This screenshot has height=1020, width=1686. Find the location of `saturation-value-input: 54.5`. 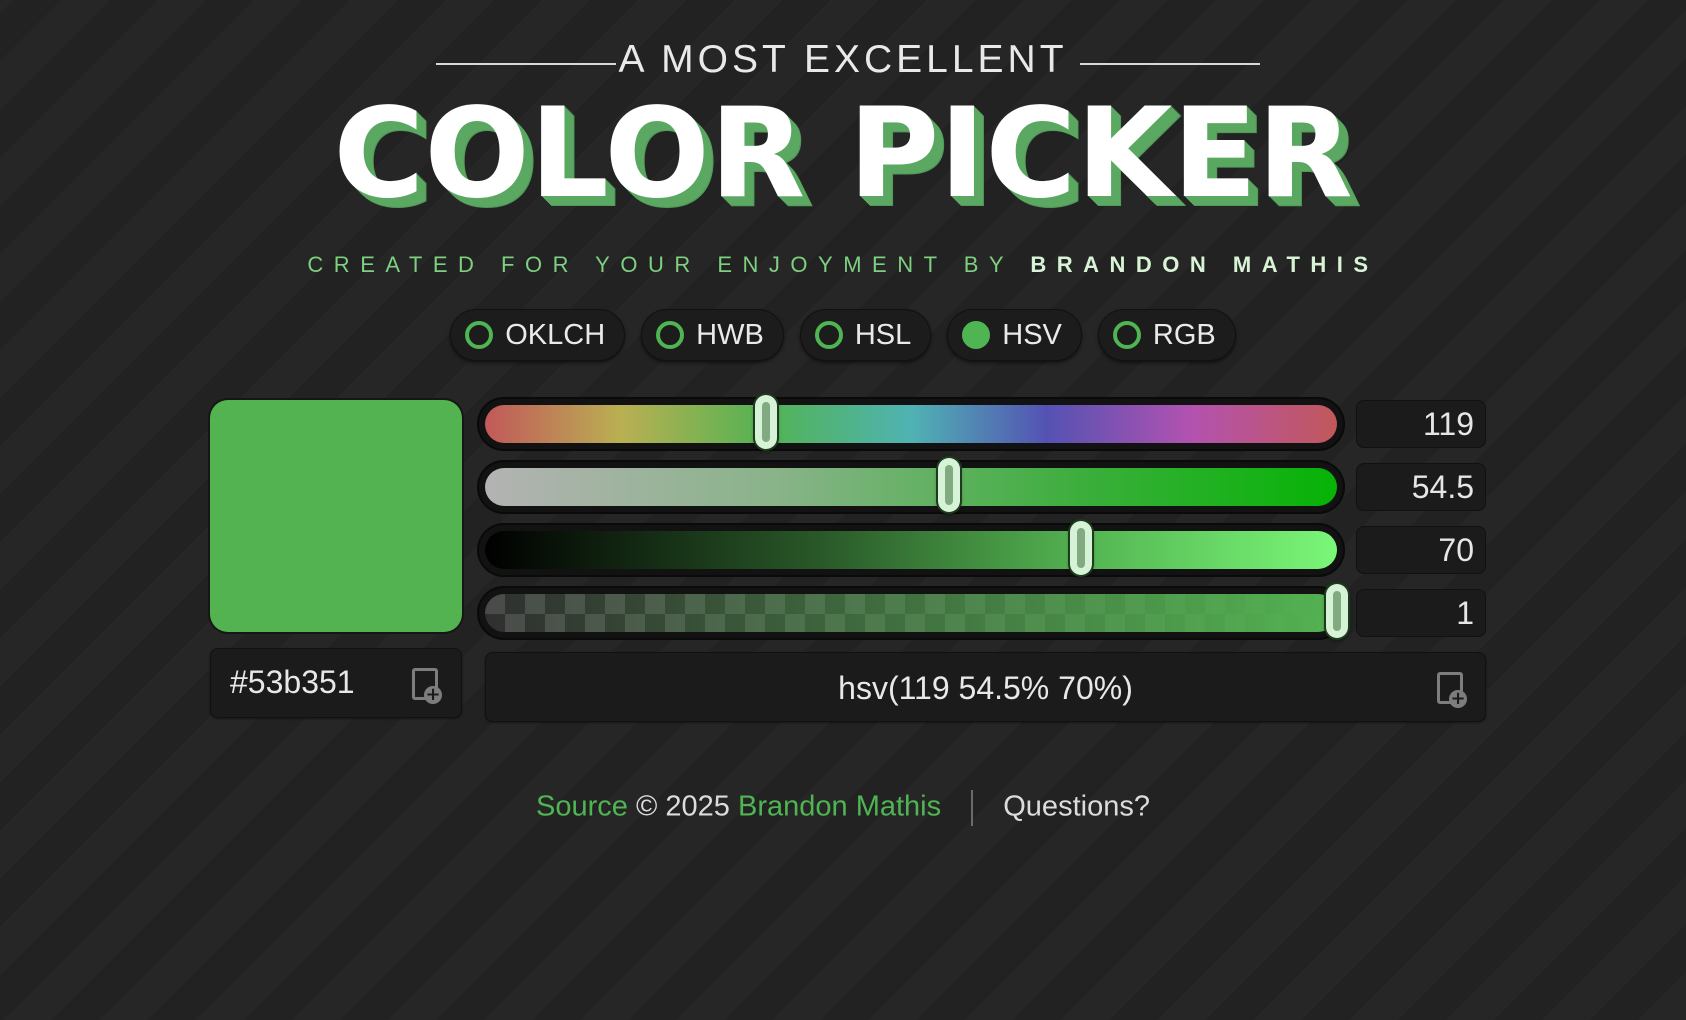

saturation-value-input: 54.5 is located at coordinates (1421, 487).